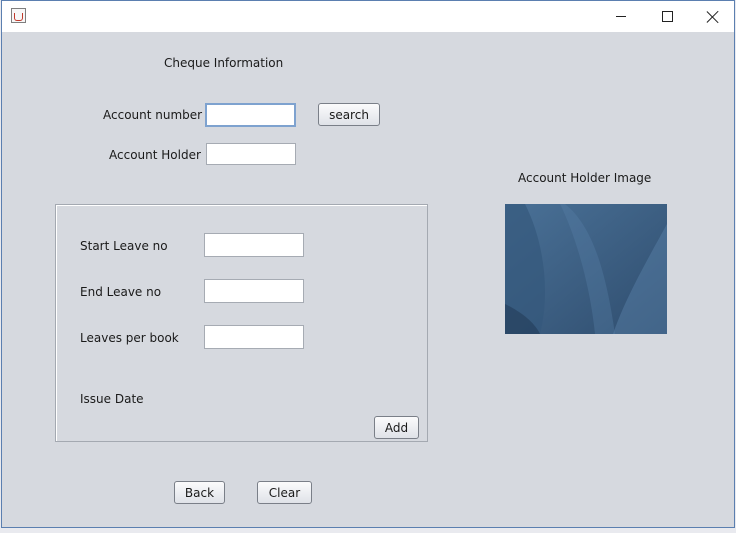 The width and height of the screenshot is (736, 533). I want to click on account-holder-image, so click(586, 269).